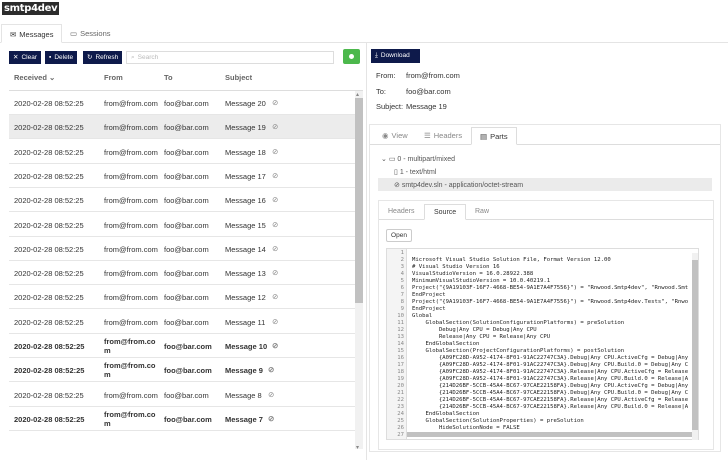 The width and height of the screenshot is (728, 460). What do you see at coordinates (415, 172) in the screenshot?
I see `tree-item-html: ▯ 1 - text/html` at bounding box center [415, 172].